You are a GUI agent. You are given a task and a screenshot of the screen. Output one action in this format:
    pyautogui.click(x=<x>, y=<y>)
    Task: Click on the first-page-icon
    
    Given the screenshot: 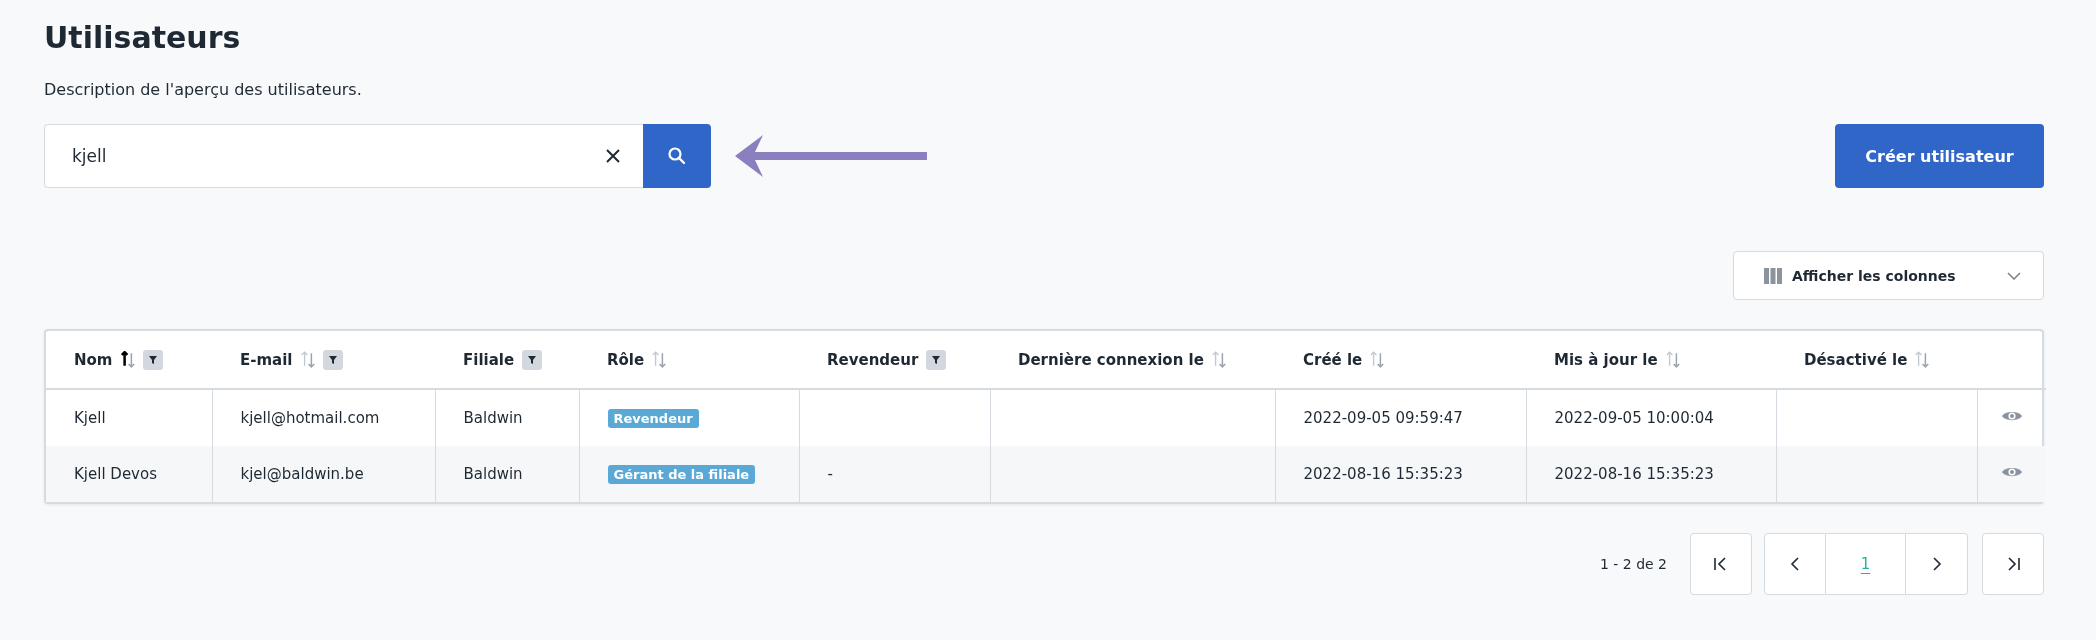 What is the action you would take?
    pyautogui.click(x=1721, y=564)
    